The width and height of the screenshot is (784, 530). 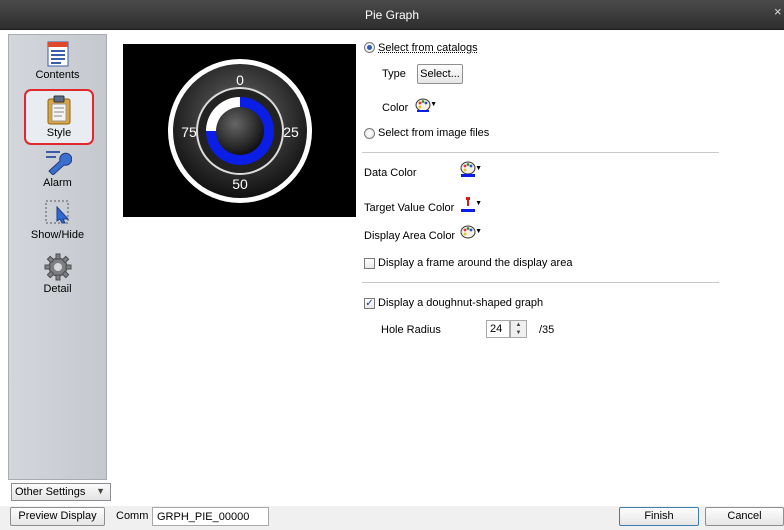 I want to click on display-area-color-picker: ▼, so click(x=471, y=233).